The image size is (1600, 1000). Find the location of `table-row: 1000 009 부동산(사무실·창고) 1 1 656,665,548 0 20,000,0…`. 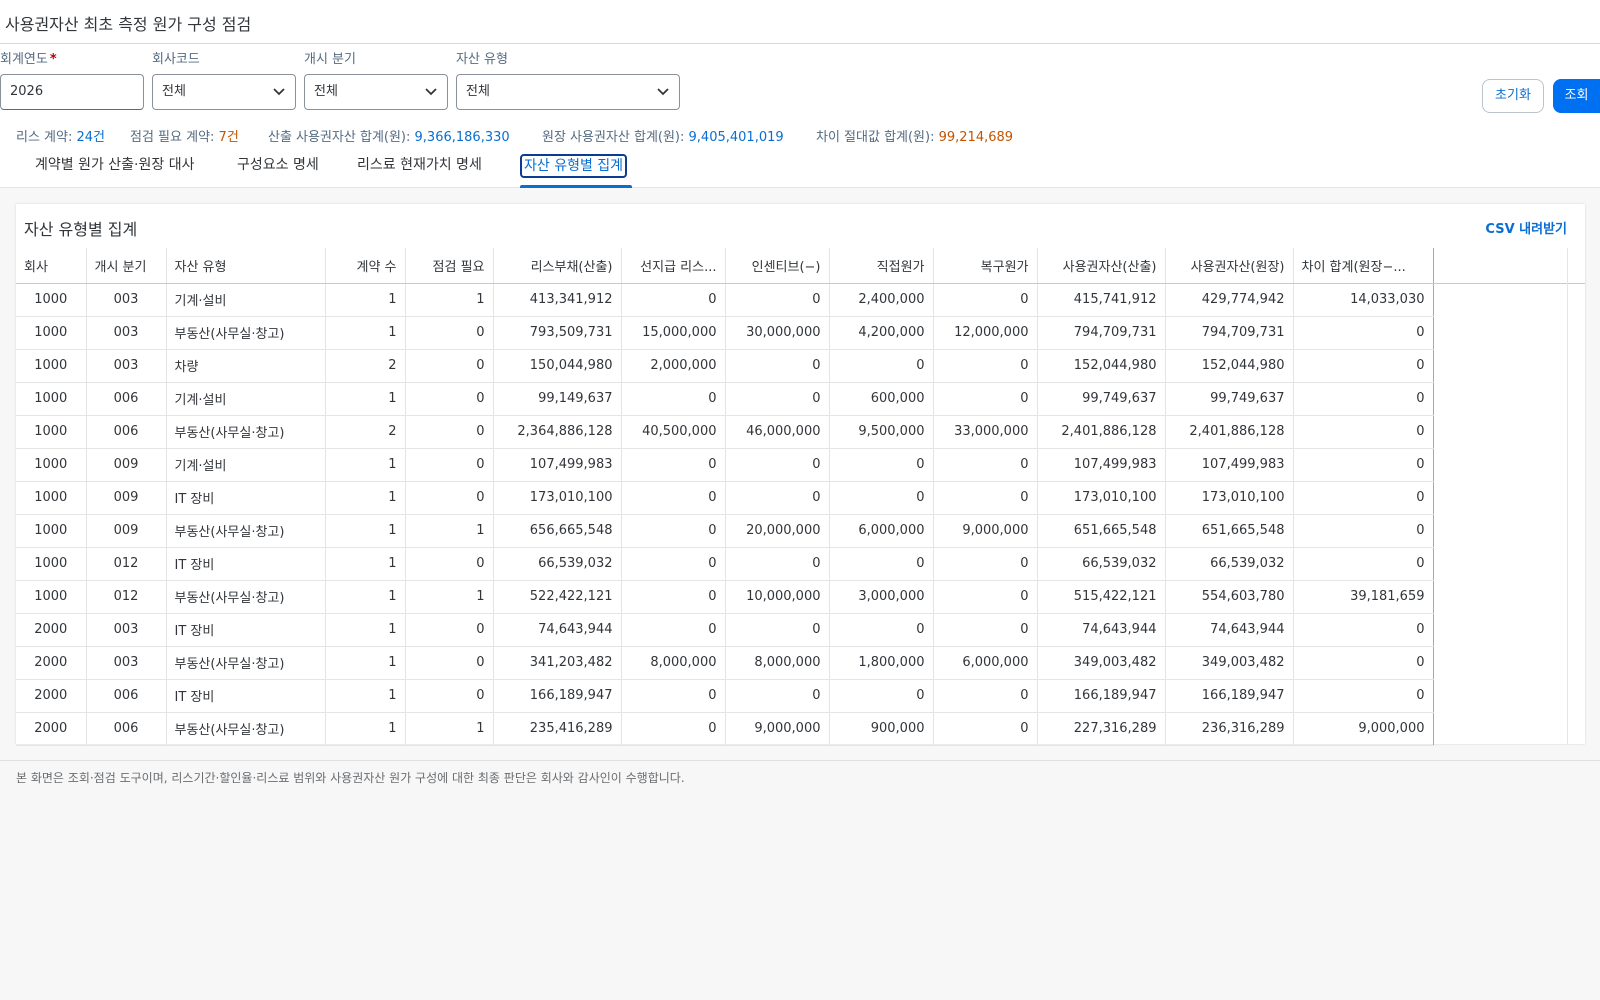

table-row: 1000 009 부동산(사무실·창고) 1 1 656,665,548 0 20,000,0… is located at coordinates (725, 531).